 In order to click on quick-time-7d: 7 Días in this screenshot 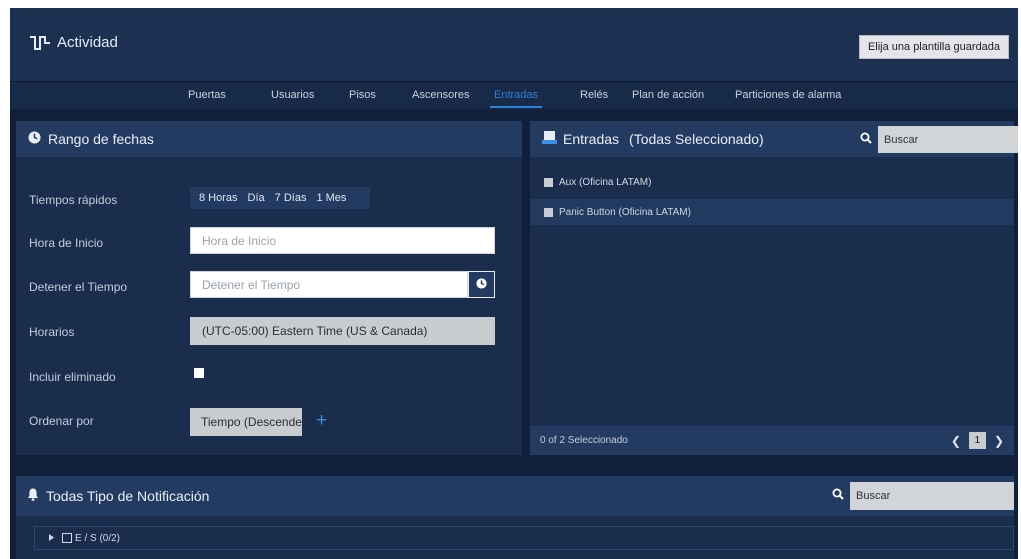, I will do `click(291, 198)`.